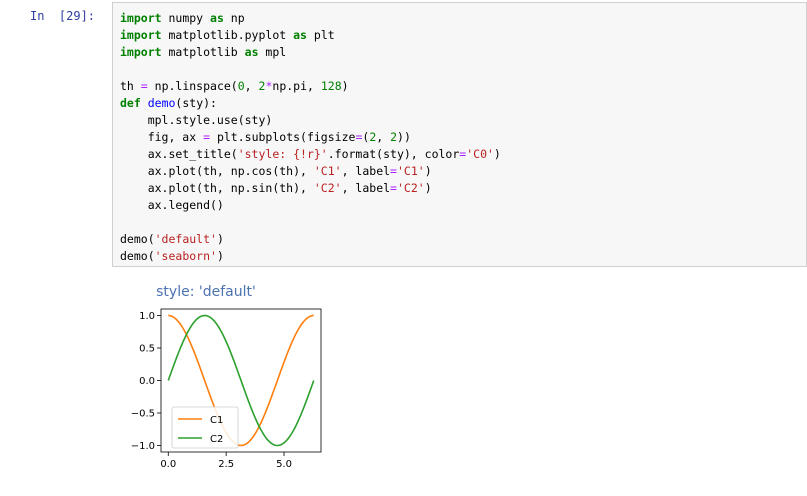 This screenshot has height=496, width=807. I want to click on code-line: demo('default'), so click(172, 239).